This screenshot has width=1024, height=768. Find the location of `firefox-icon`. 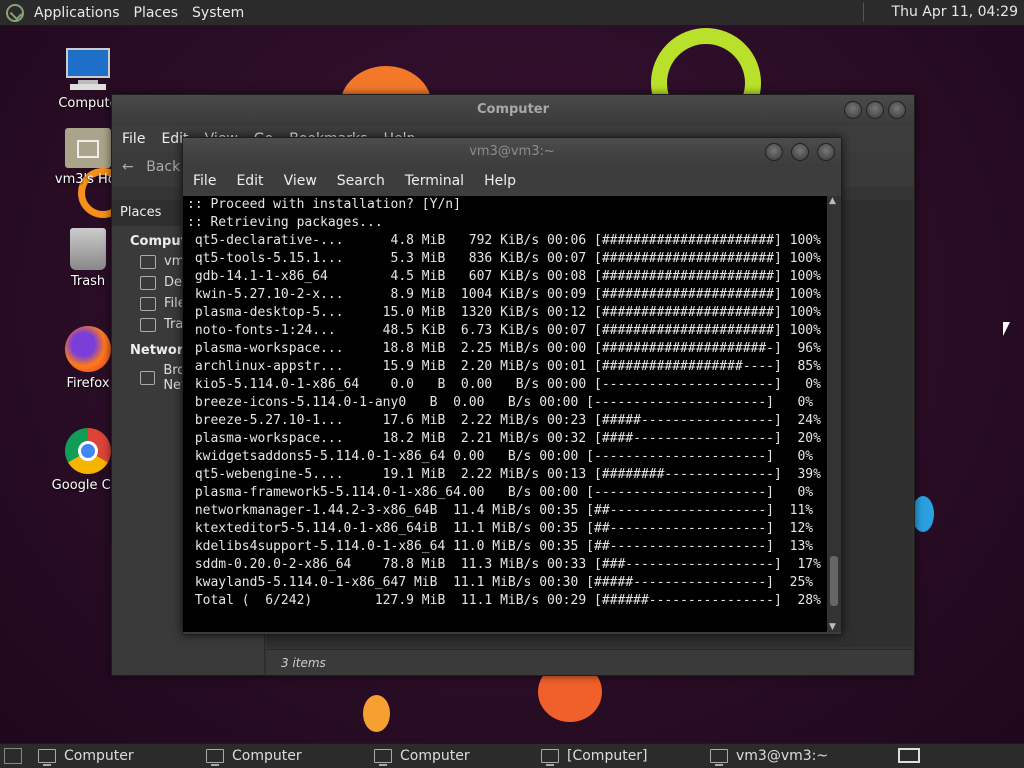

firefox-icon is located at coordinates (88, 349).